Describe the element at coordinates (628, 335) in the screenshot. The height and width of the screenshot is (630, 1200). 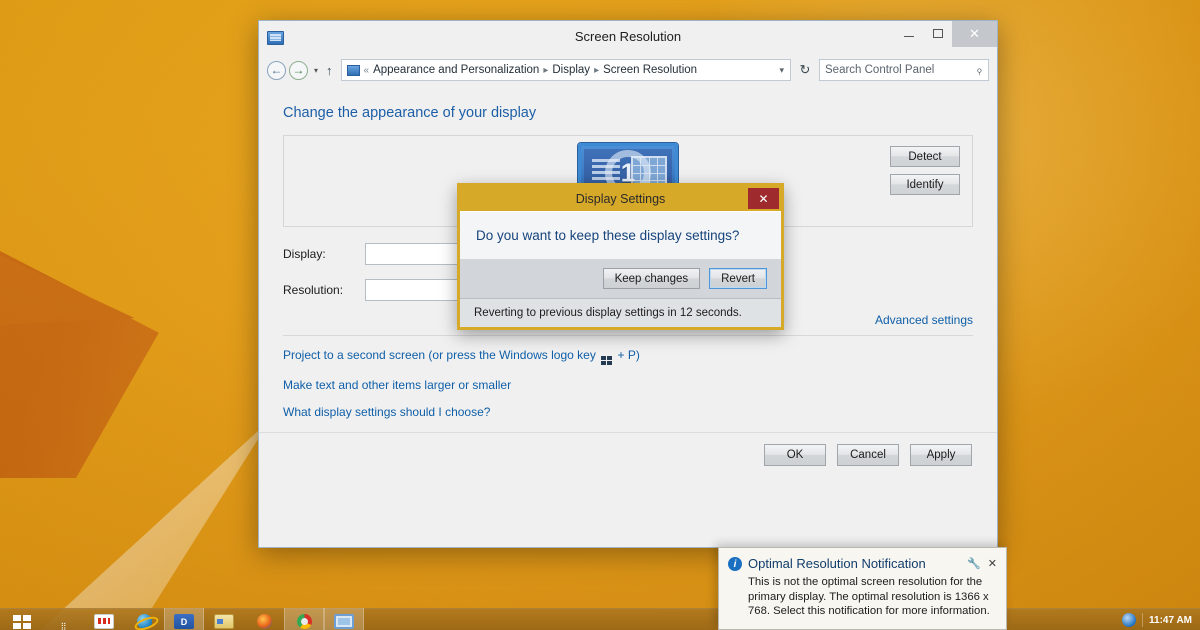
I see `divider` at that location.